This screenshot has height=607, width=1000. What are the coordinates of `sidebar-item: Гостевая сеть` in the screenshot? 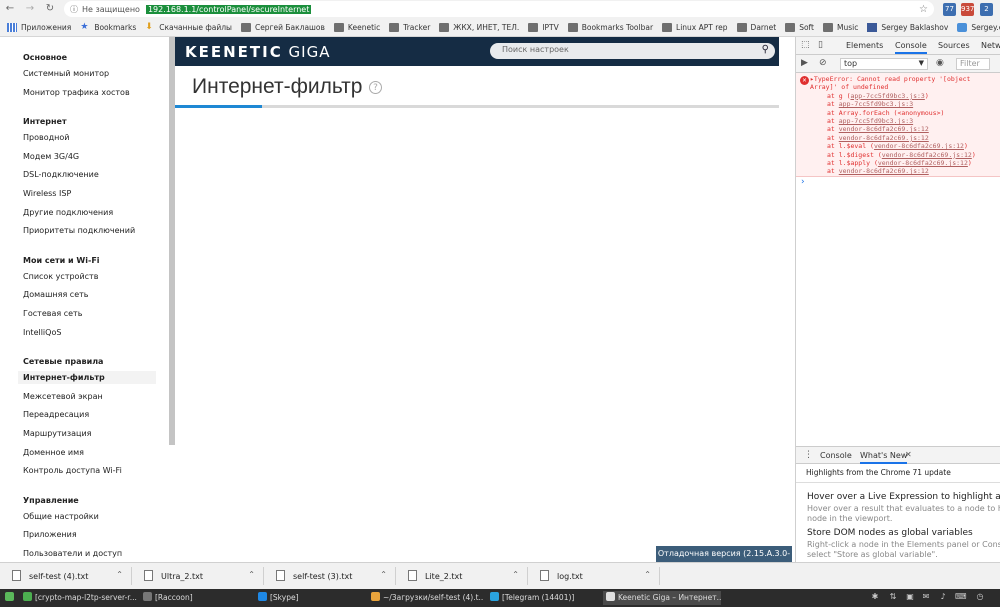 It's located at (52, 313).